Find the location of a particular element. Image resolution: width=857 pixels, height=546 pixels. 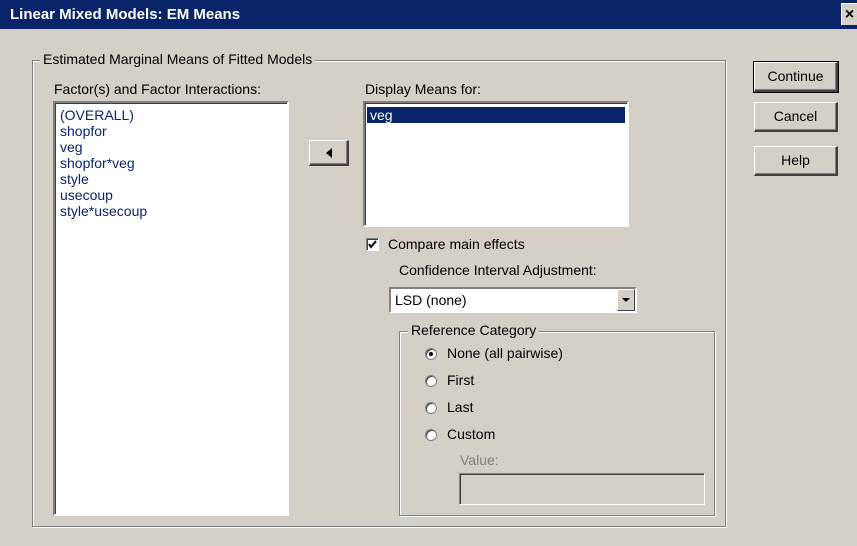

close-button: × is located at coordinates (849, 14).